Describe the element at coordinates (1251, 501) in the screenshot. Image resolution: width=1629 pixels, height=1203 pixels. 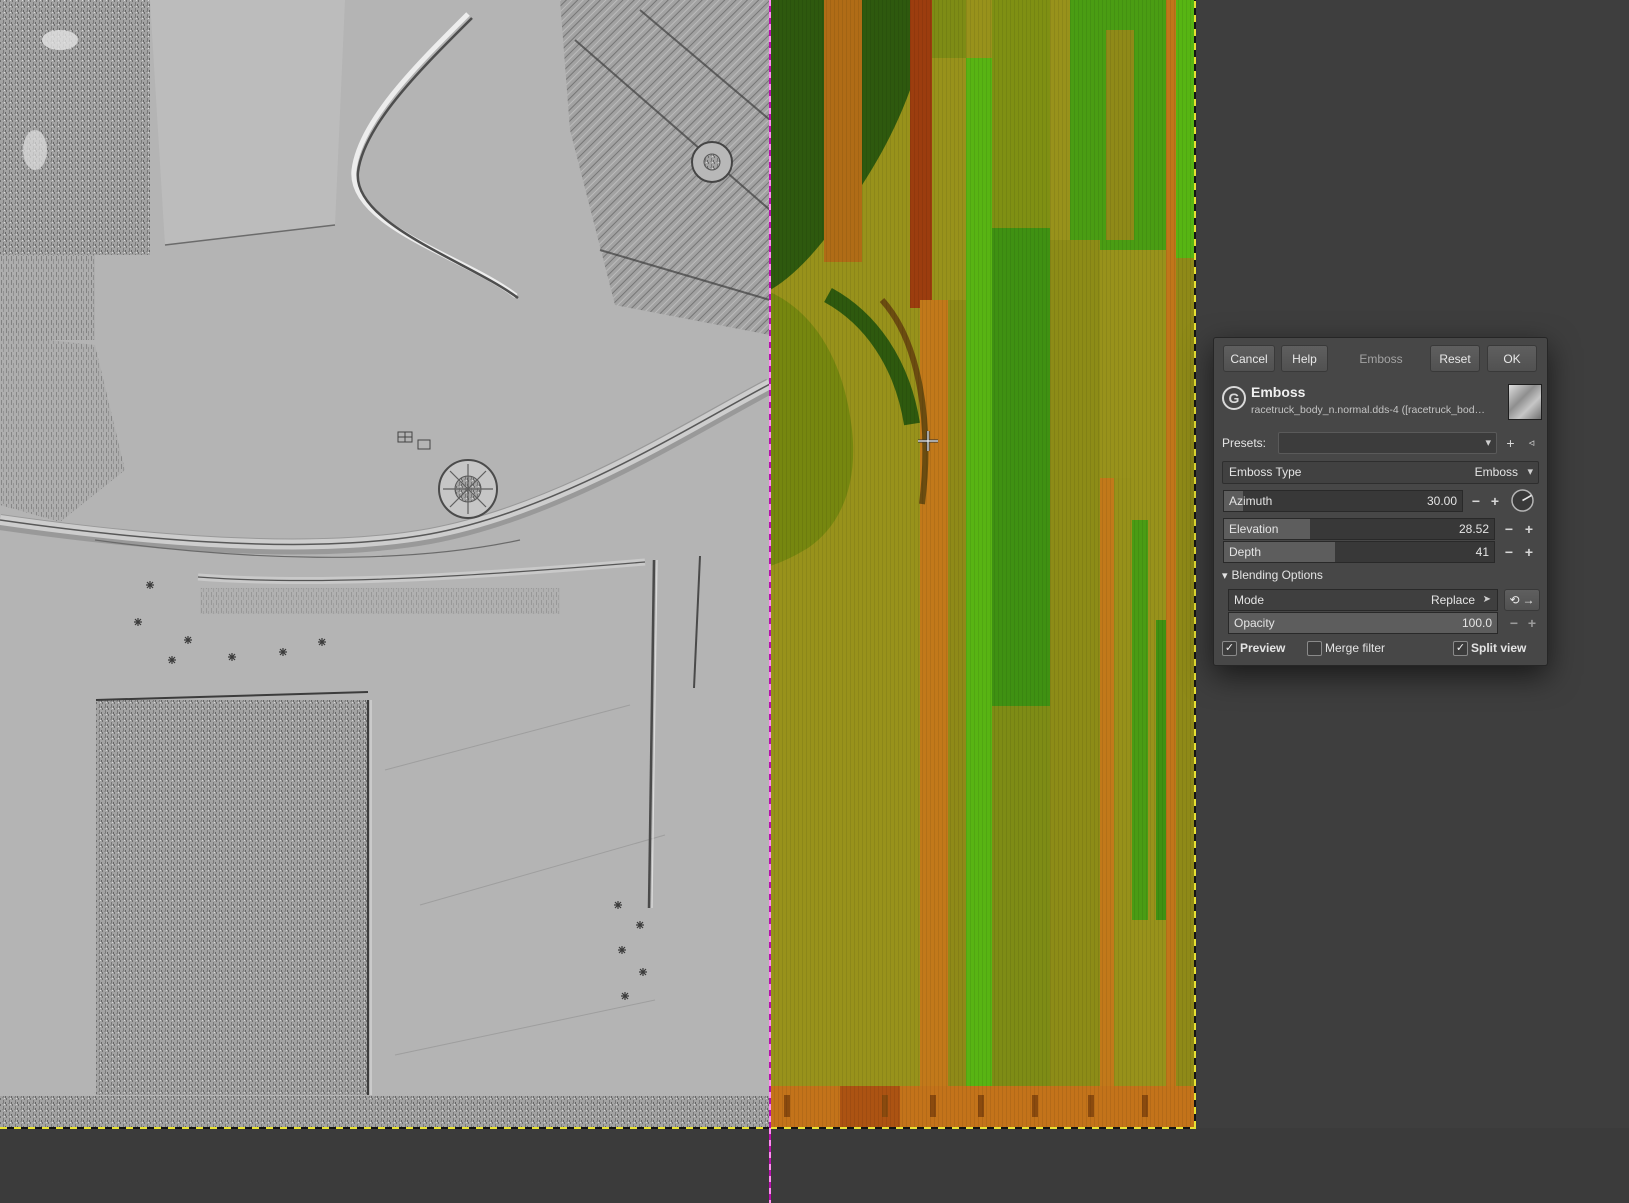
I see `azimuth-label: Azimuth` at that location.